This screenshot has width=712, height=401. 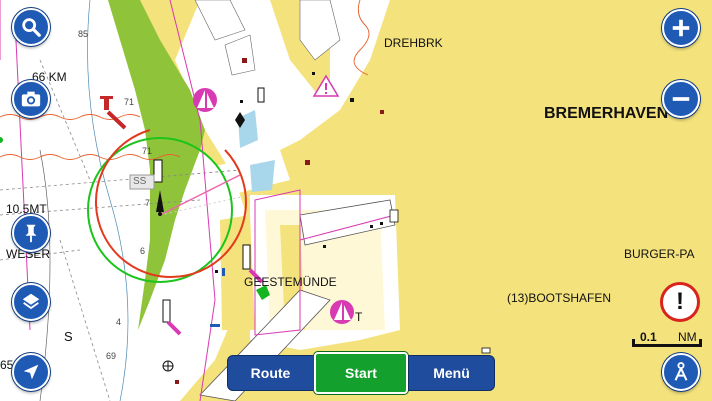 I want to click on bottom-action-bar: Route Start Menü, so click(x=361, y=373).